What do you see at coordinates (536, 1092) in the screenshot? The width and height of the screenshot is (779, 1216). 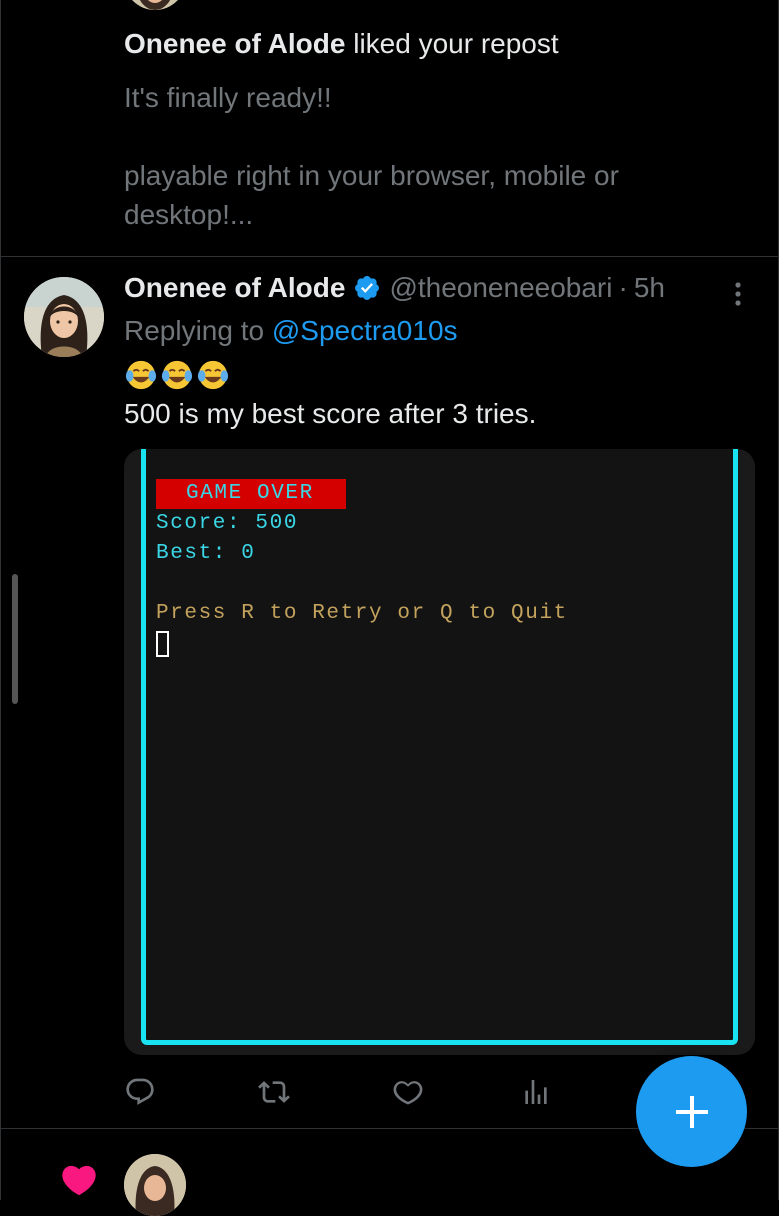 I see `views-icon` at bounding box center [536, 1092].